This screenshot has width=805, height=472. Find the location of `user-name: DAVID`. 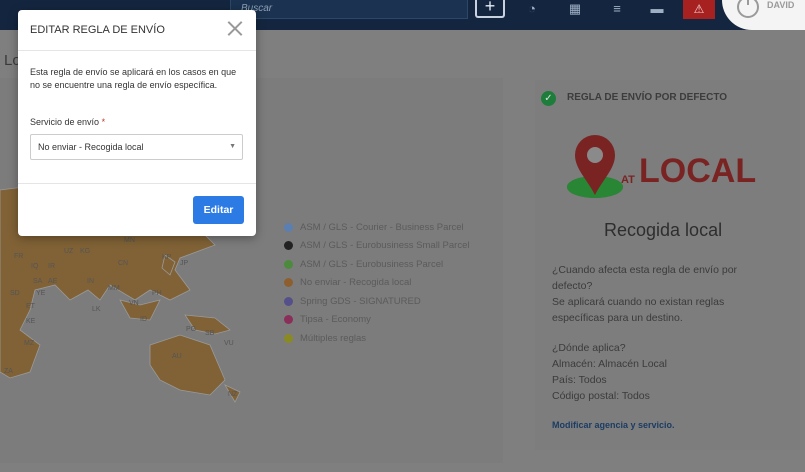

user-name: DAVID is located at coordinates (781, 5).